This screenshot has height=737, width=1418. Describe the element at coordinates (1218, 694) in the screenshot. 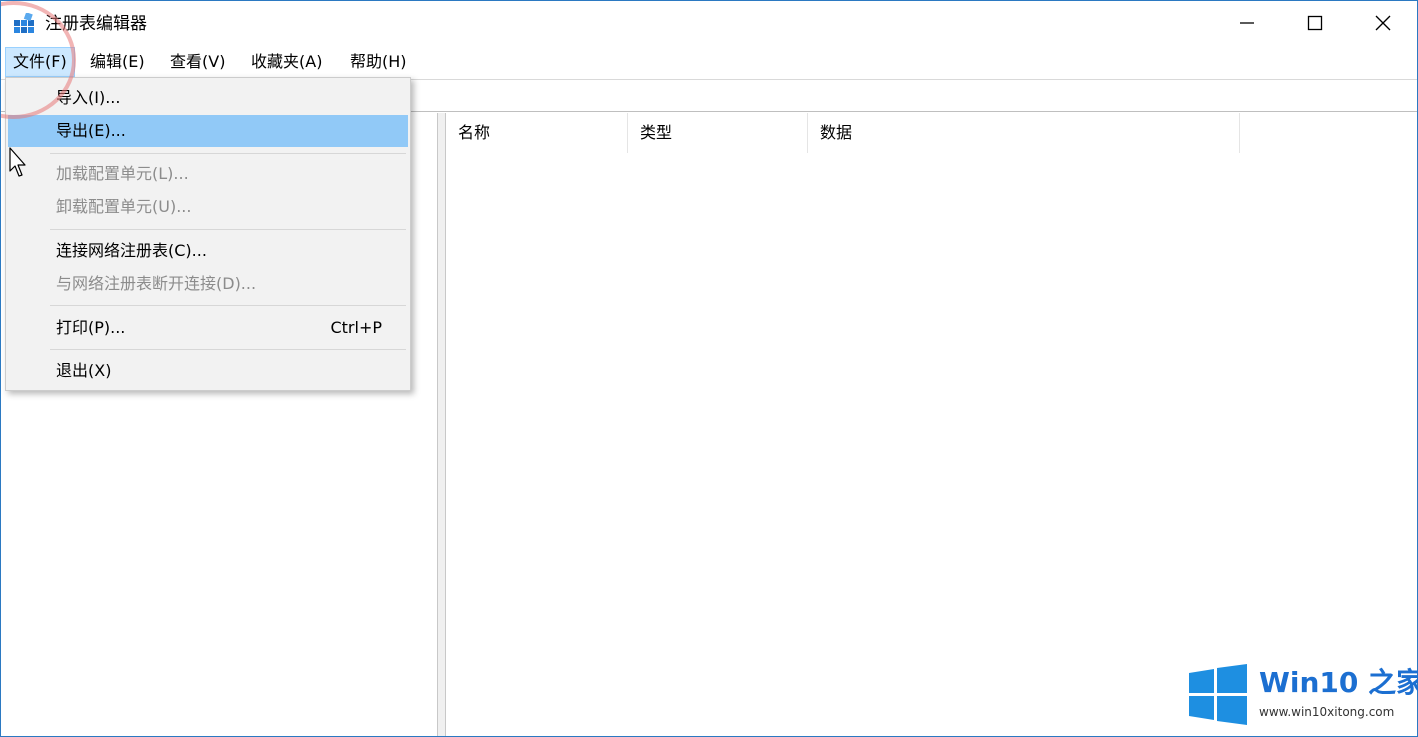

I see `windows-logo-icon` at that location.